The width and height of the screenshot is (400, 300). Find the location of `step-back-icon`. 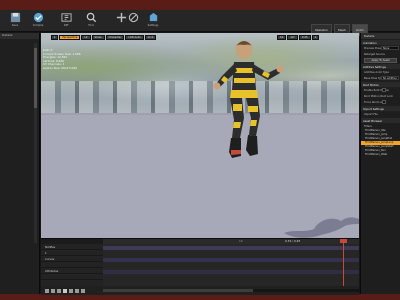

step-back-icon is located at coordinates (53, 290).